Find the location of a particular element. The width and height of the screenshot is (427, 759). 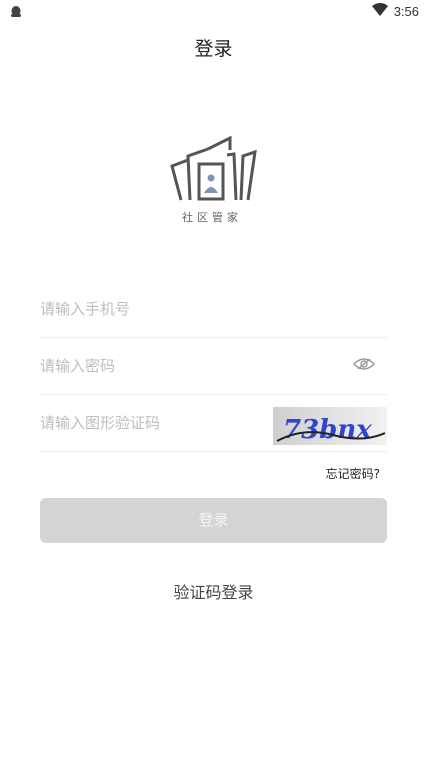

captcha-input is located at coordinates (150, 423).